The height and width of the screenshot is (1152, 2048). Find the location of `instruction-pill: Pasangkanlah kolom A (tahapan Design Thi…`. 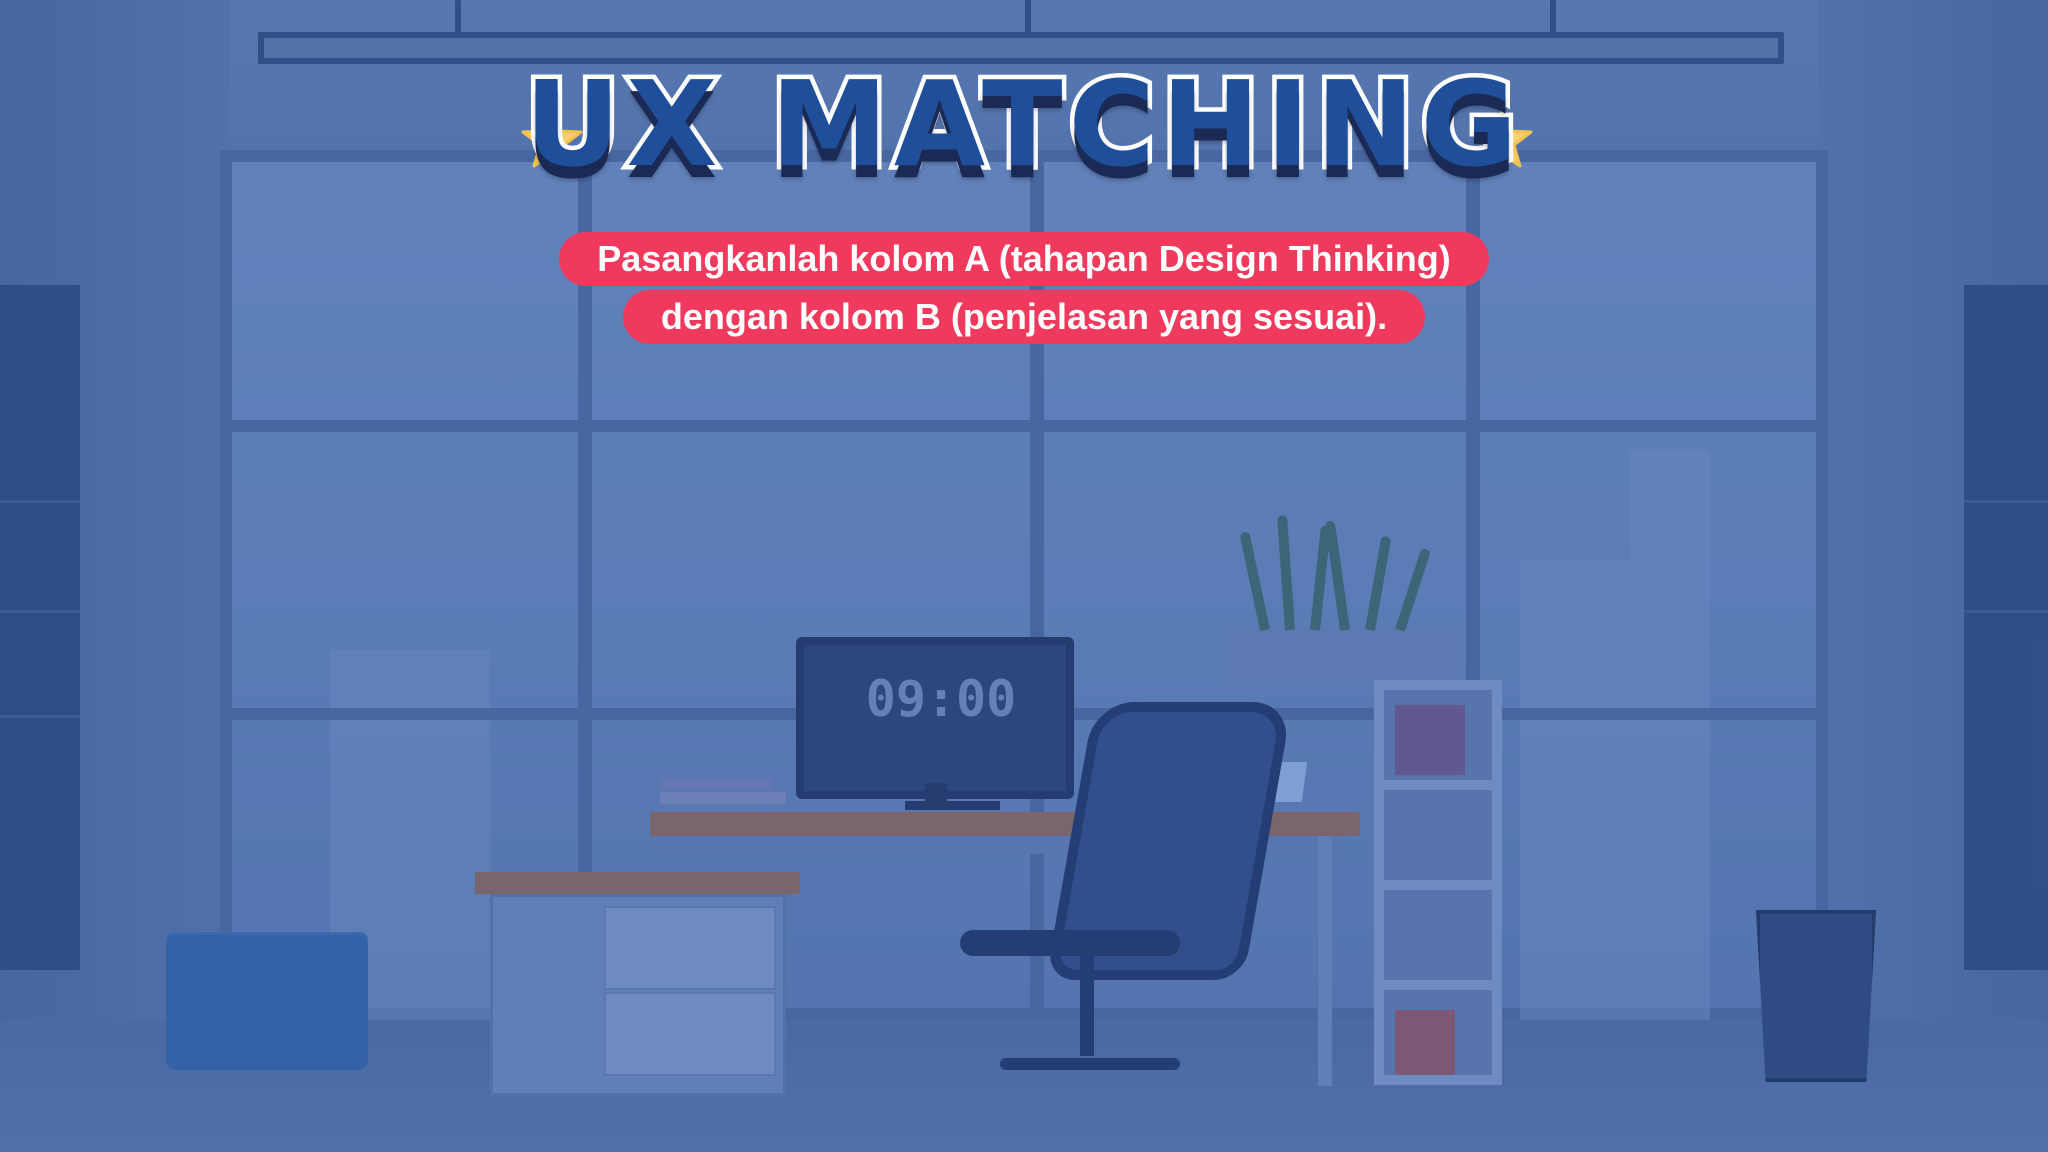

instruction-pill: Pasangkanlah kolom A (tahapan Design Thi… is located at coordinates (1024, 259).